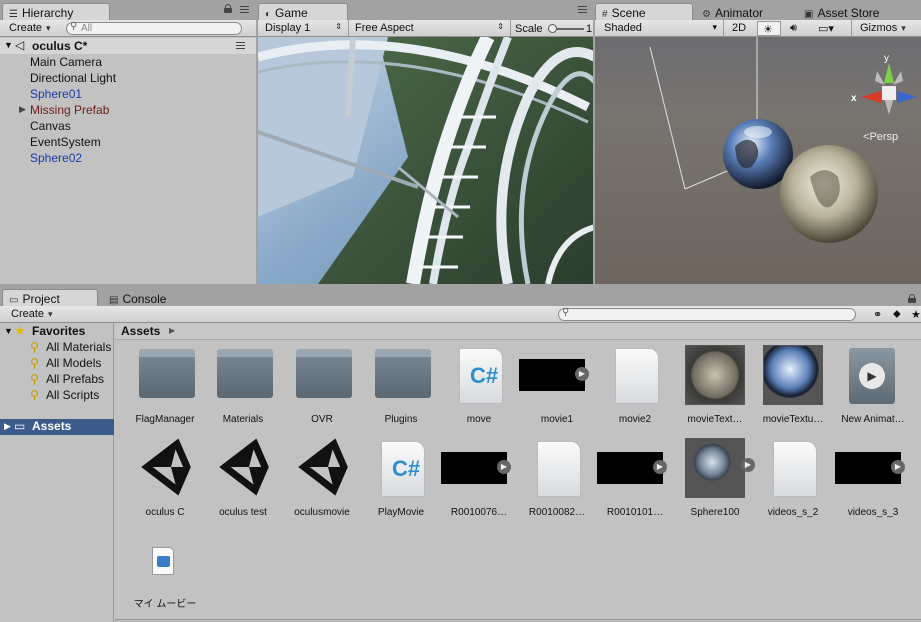  What do you see at coordinates (57, 331) in the screenshot?
I see `favorites-header: ▼ ★ Favorites` at bounding box center [57, 331].